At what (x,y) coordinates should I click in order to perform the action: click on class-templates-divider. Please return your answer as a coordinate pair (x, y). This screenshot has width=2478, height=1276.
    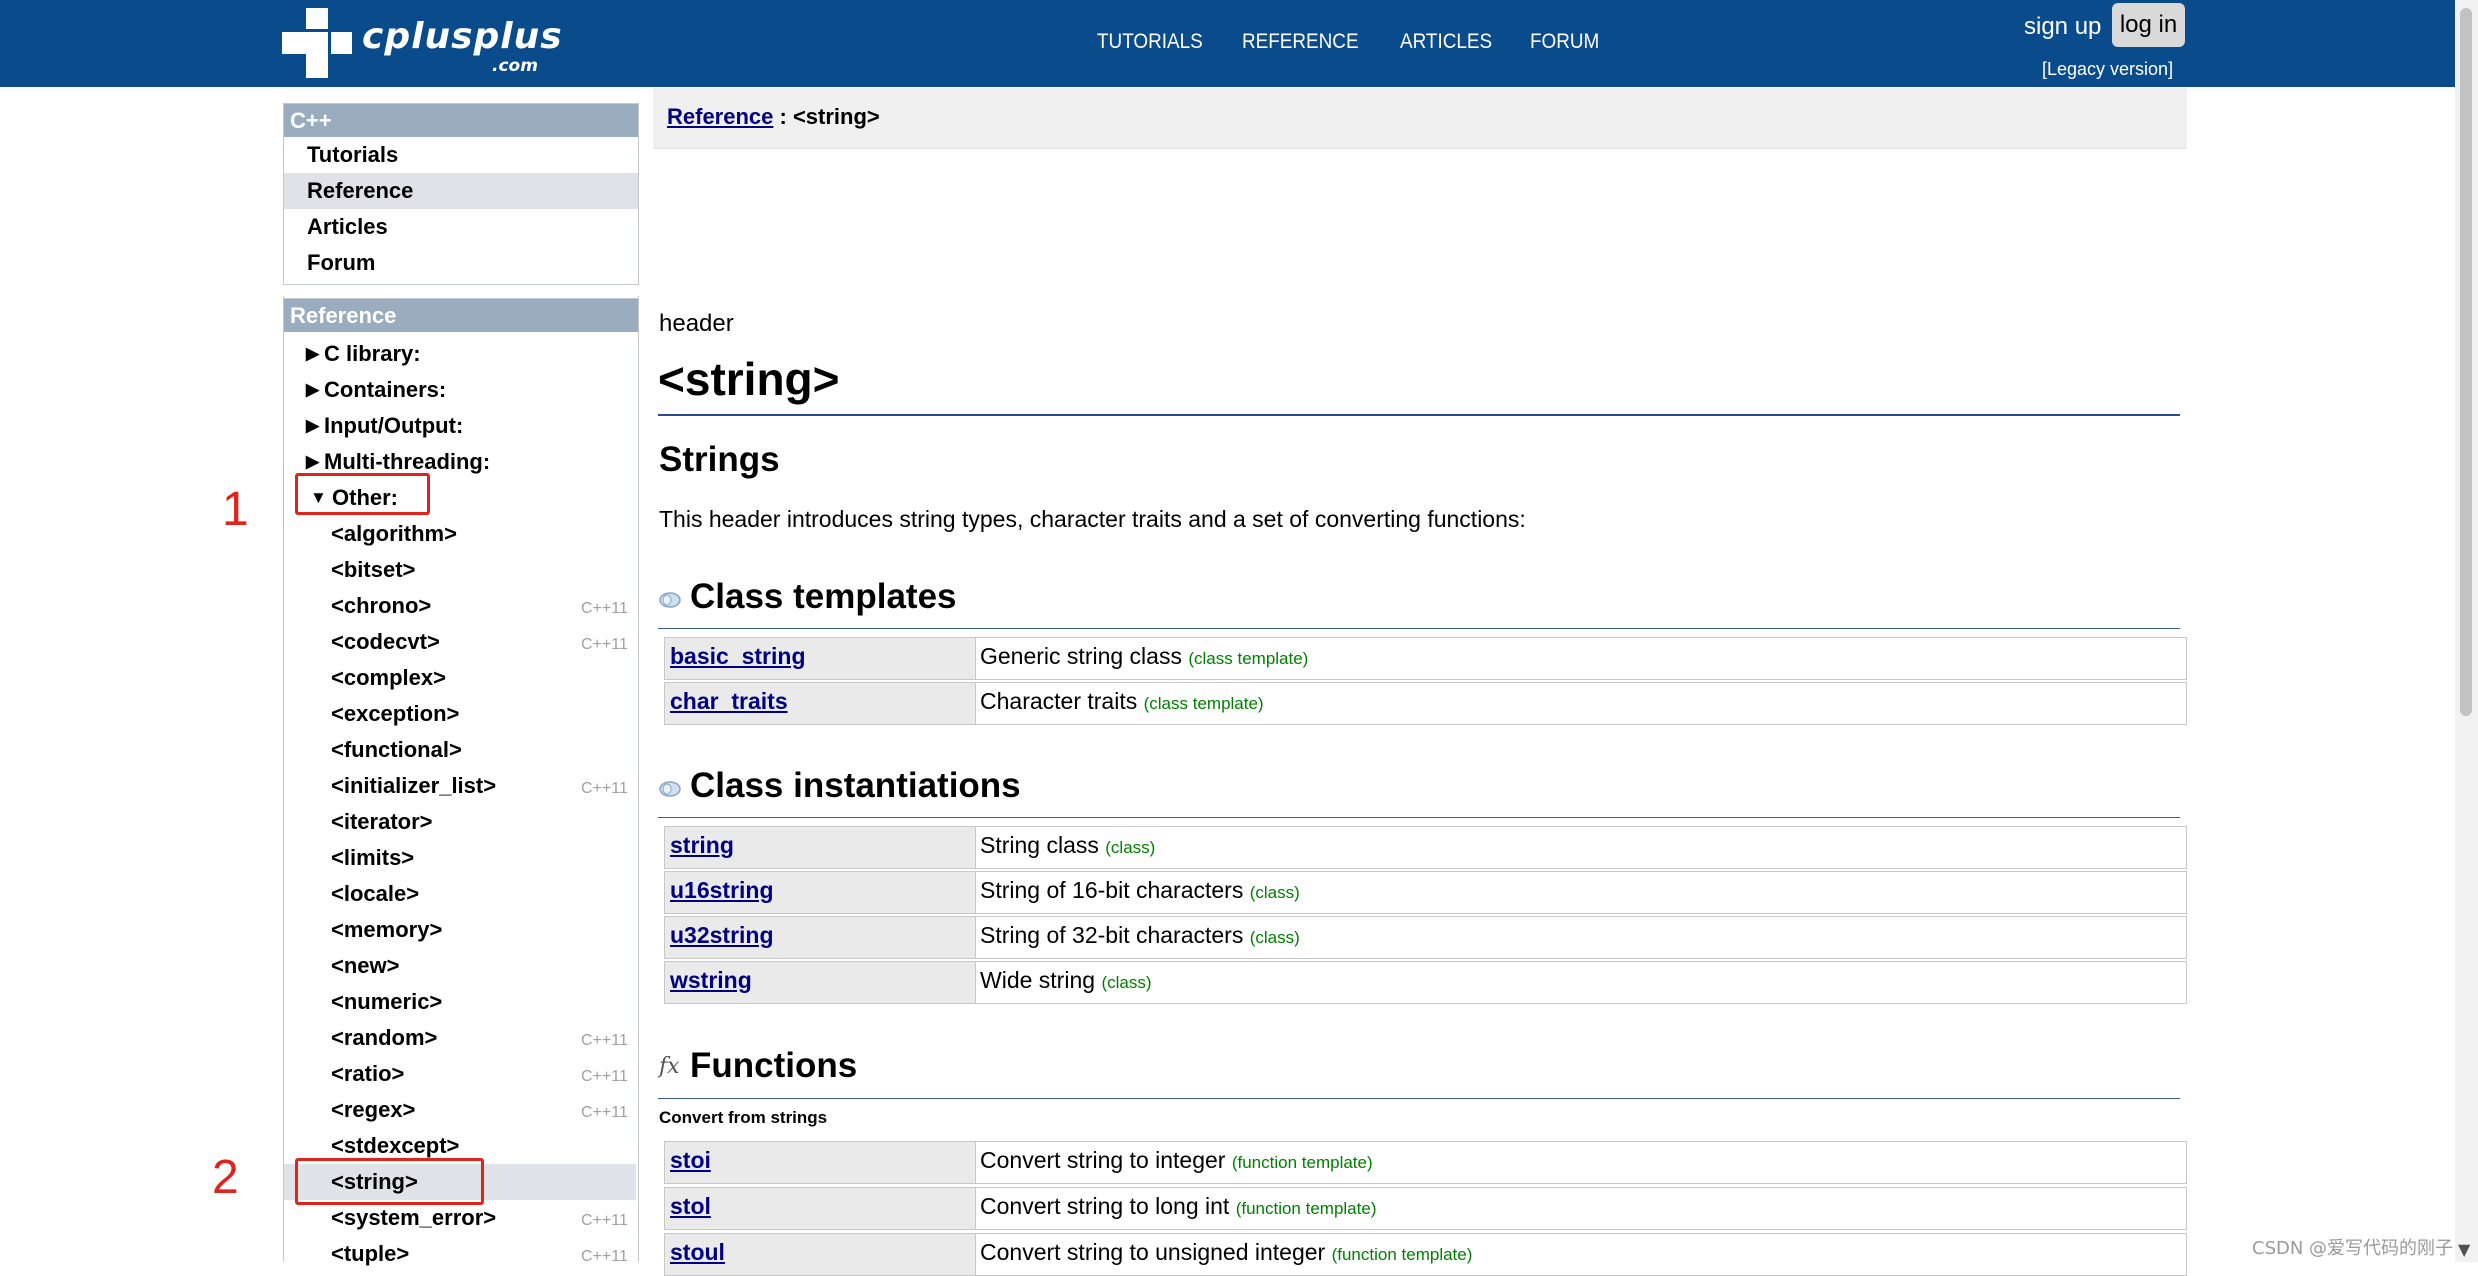
    Looking at the image, I should click on (1419, 628).